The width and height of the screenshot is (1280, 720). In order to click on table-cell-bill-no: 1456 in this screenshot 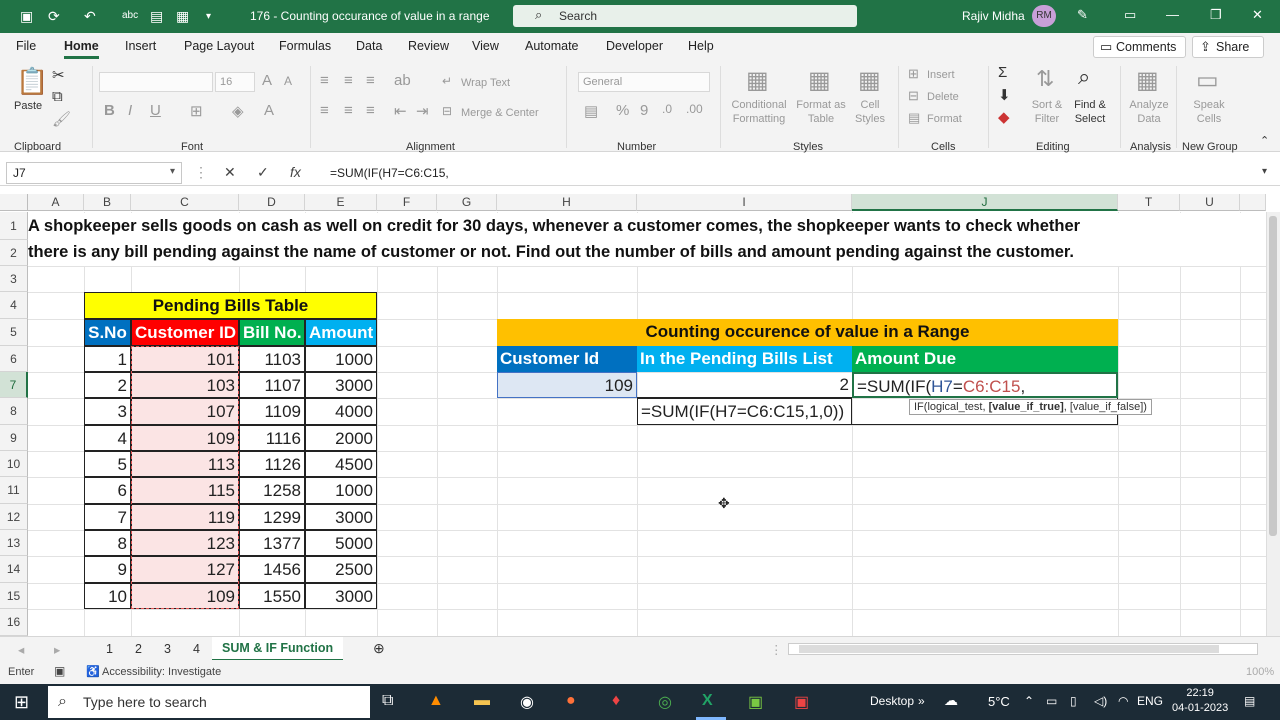, I will do `click(272, 569)`.